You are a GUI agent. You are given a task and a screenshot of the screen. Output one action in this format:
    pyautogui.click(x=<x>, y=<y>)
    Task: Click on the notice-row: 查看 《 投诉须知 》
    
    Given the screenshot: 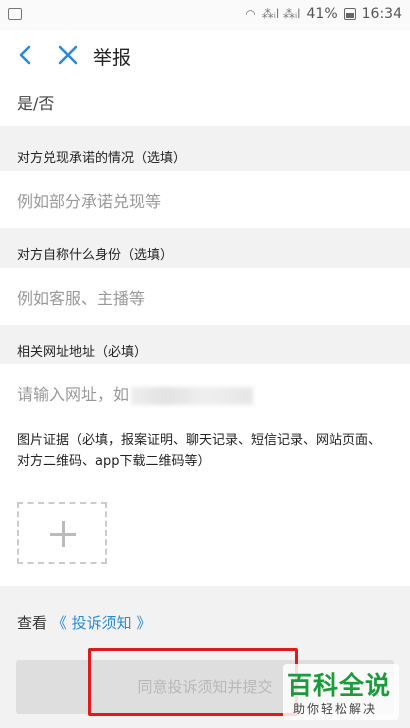 What is the action you would take?
    pyautogui.click(x=84, y=622)
    